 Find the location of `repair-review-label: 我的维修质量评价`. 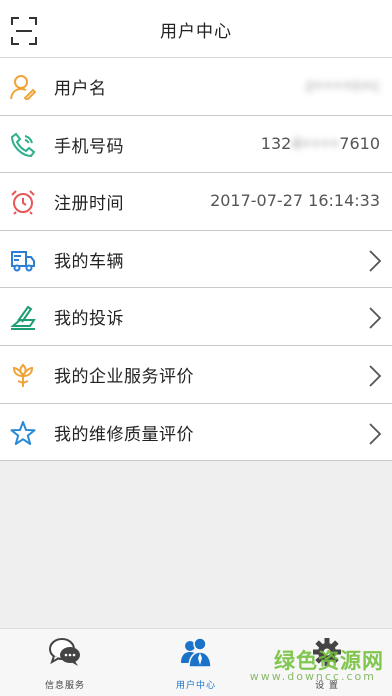

repair-review-label: 我的维修质量评价 is located at coordinates (124, 434).